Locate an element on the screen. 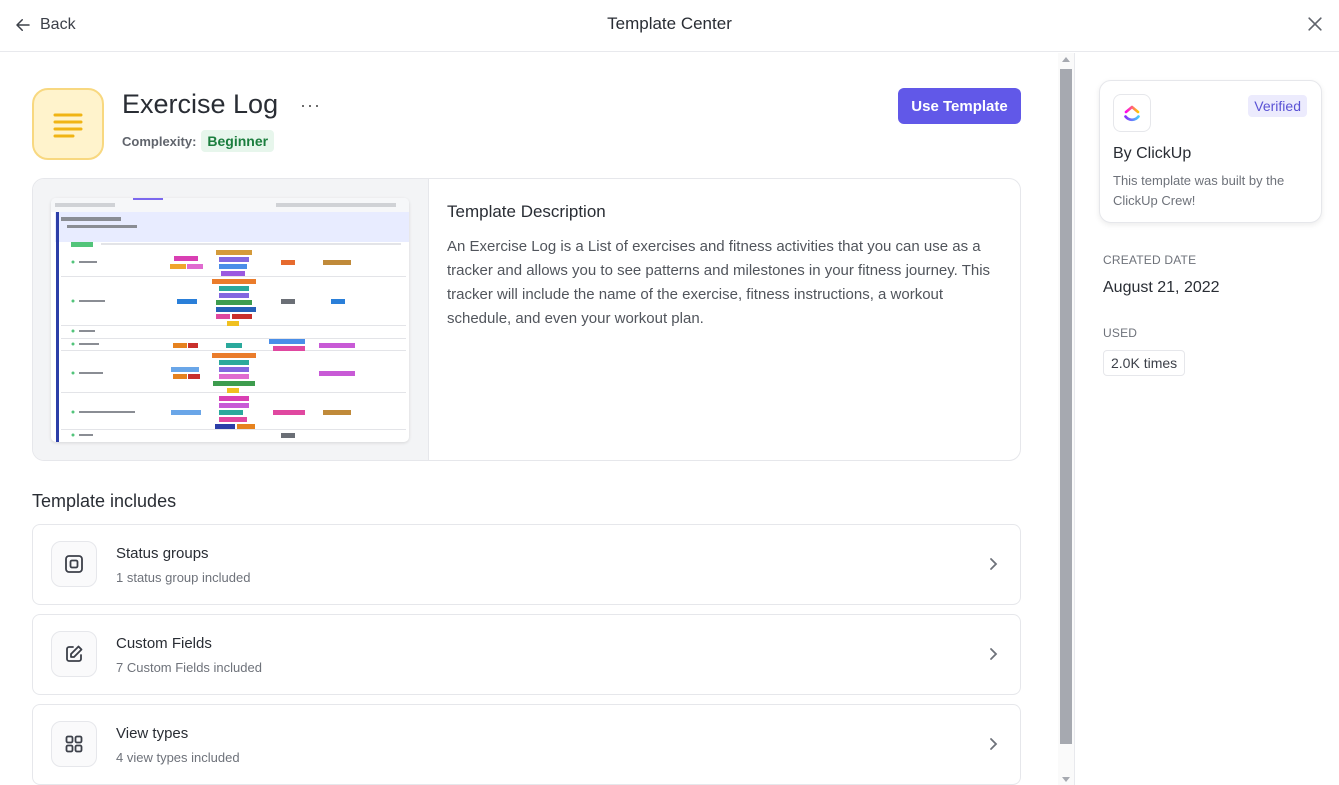 The width and height of the screenshot is (1339, 785). use-template-button: Use Template is located at coordinates (959, 106).